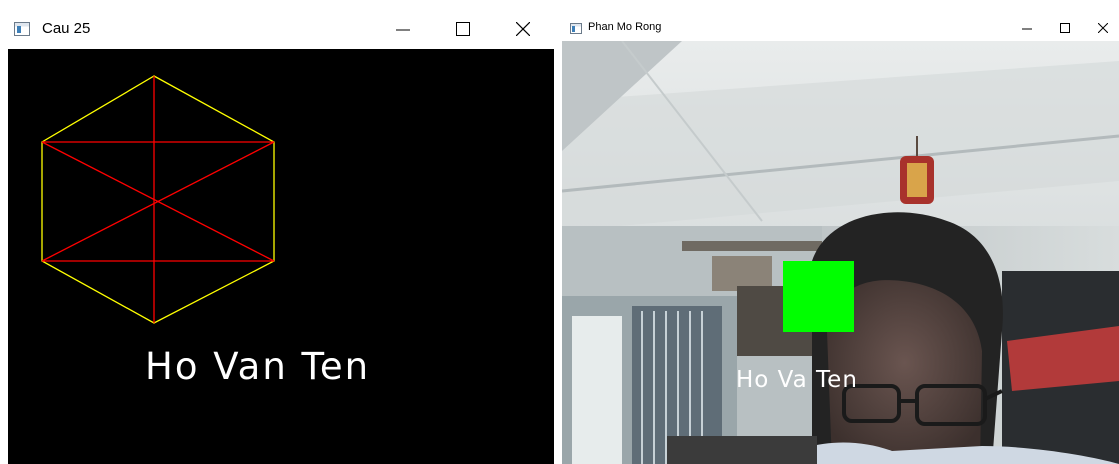 The height and width of the screenshot is (464, 1119). Describe the element at coordinates (66, 28) in the screenshot. I see `window-title: Cau 25` at that location.